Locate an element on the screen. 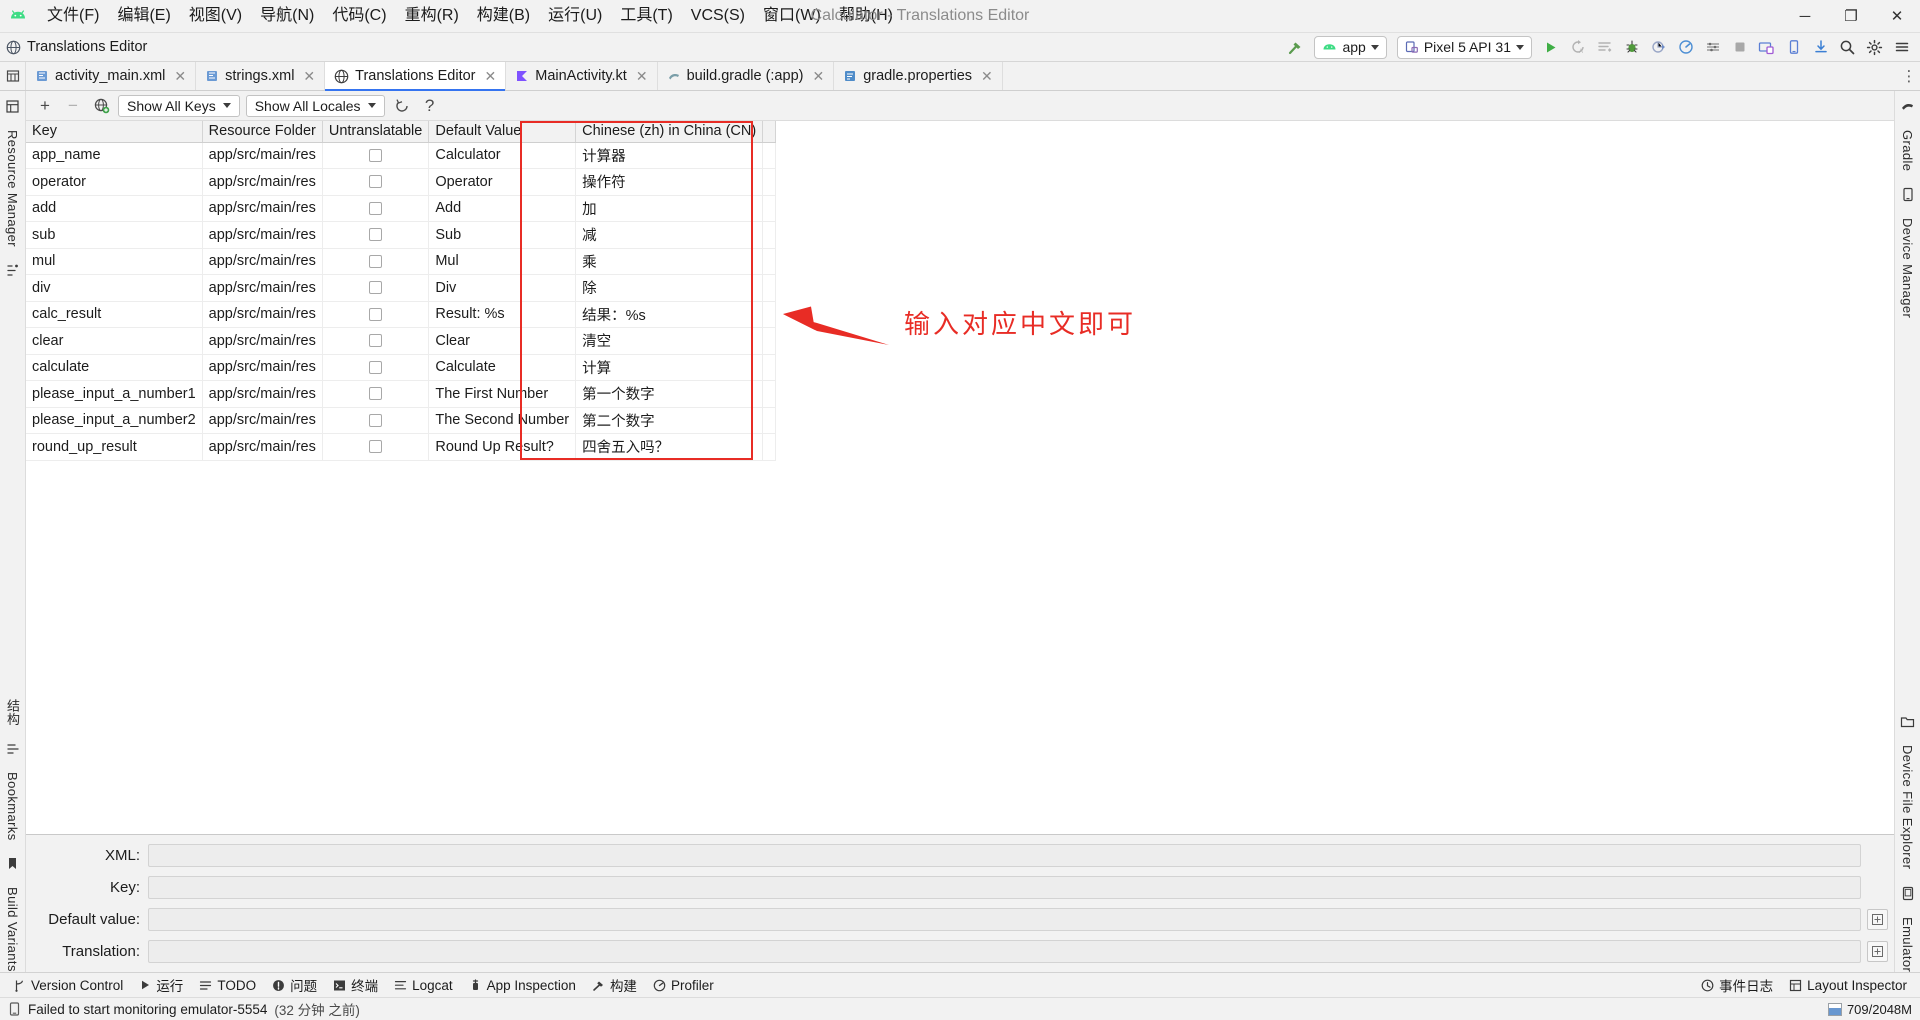 This screenshot has width=1920, height=1020. cell-key: please_input_a_number1 is located at coordinates (114, 394).